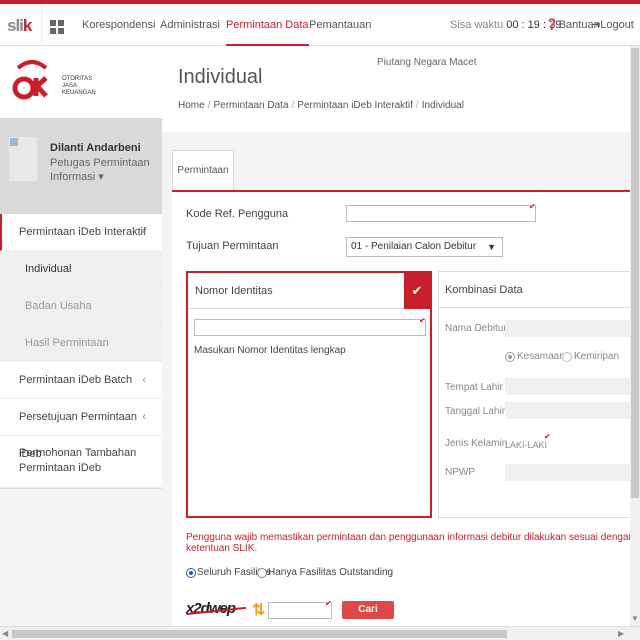 Image resolution: width=640 pixels, height=640 pixels. What do you see at coordinates (48, 269) in the screenshot?
I see `sidebar-item-label: Individual` at bounding box center [48, 269].